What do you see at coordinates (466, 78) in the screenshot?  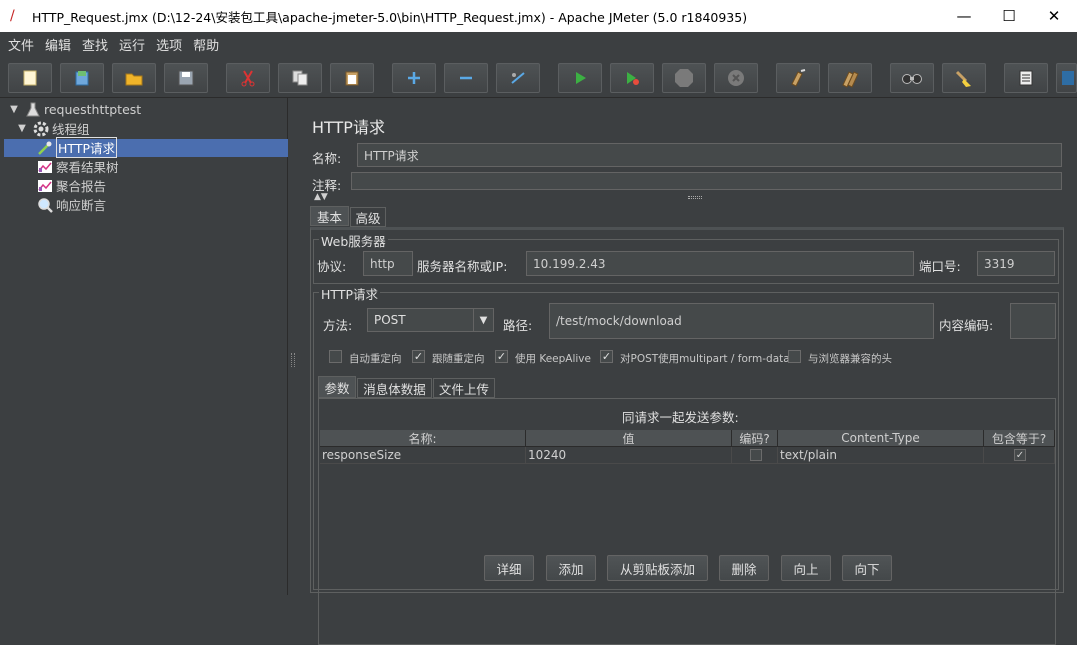 I see `collapse-all-icon` at bounding box center [466, 78].